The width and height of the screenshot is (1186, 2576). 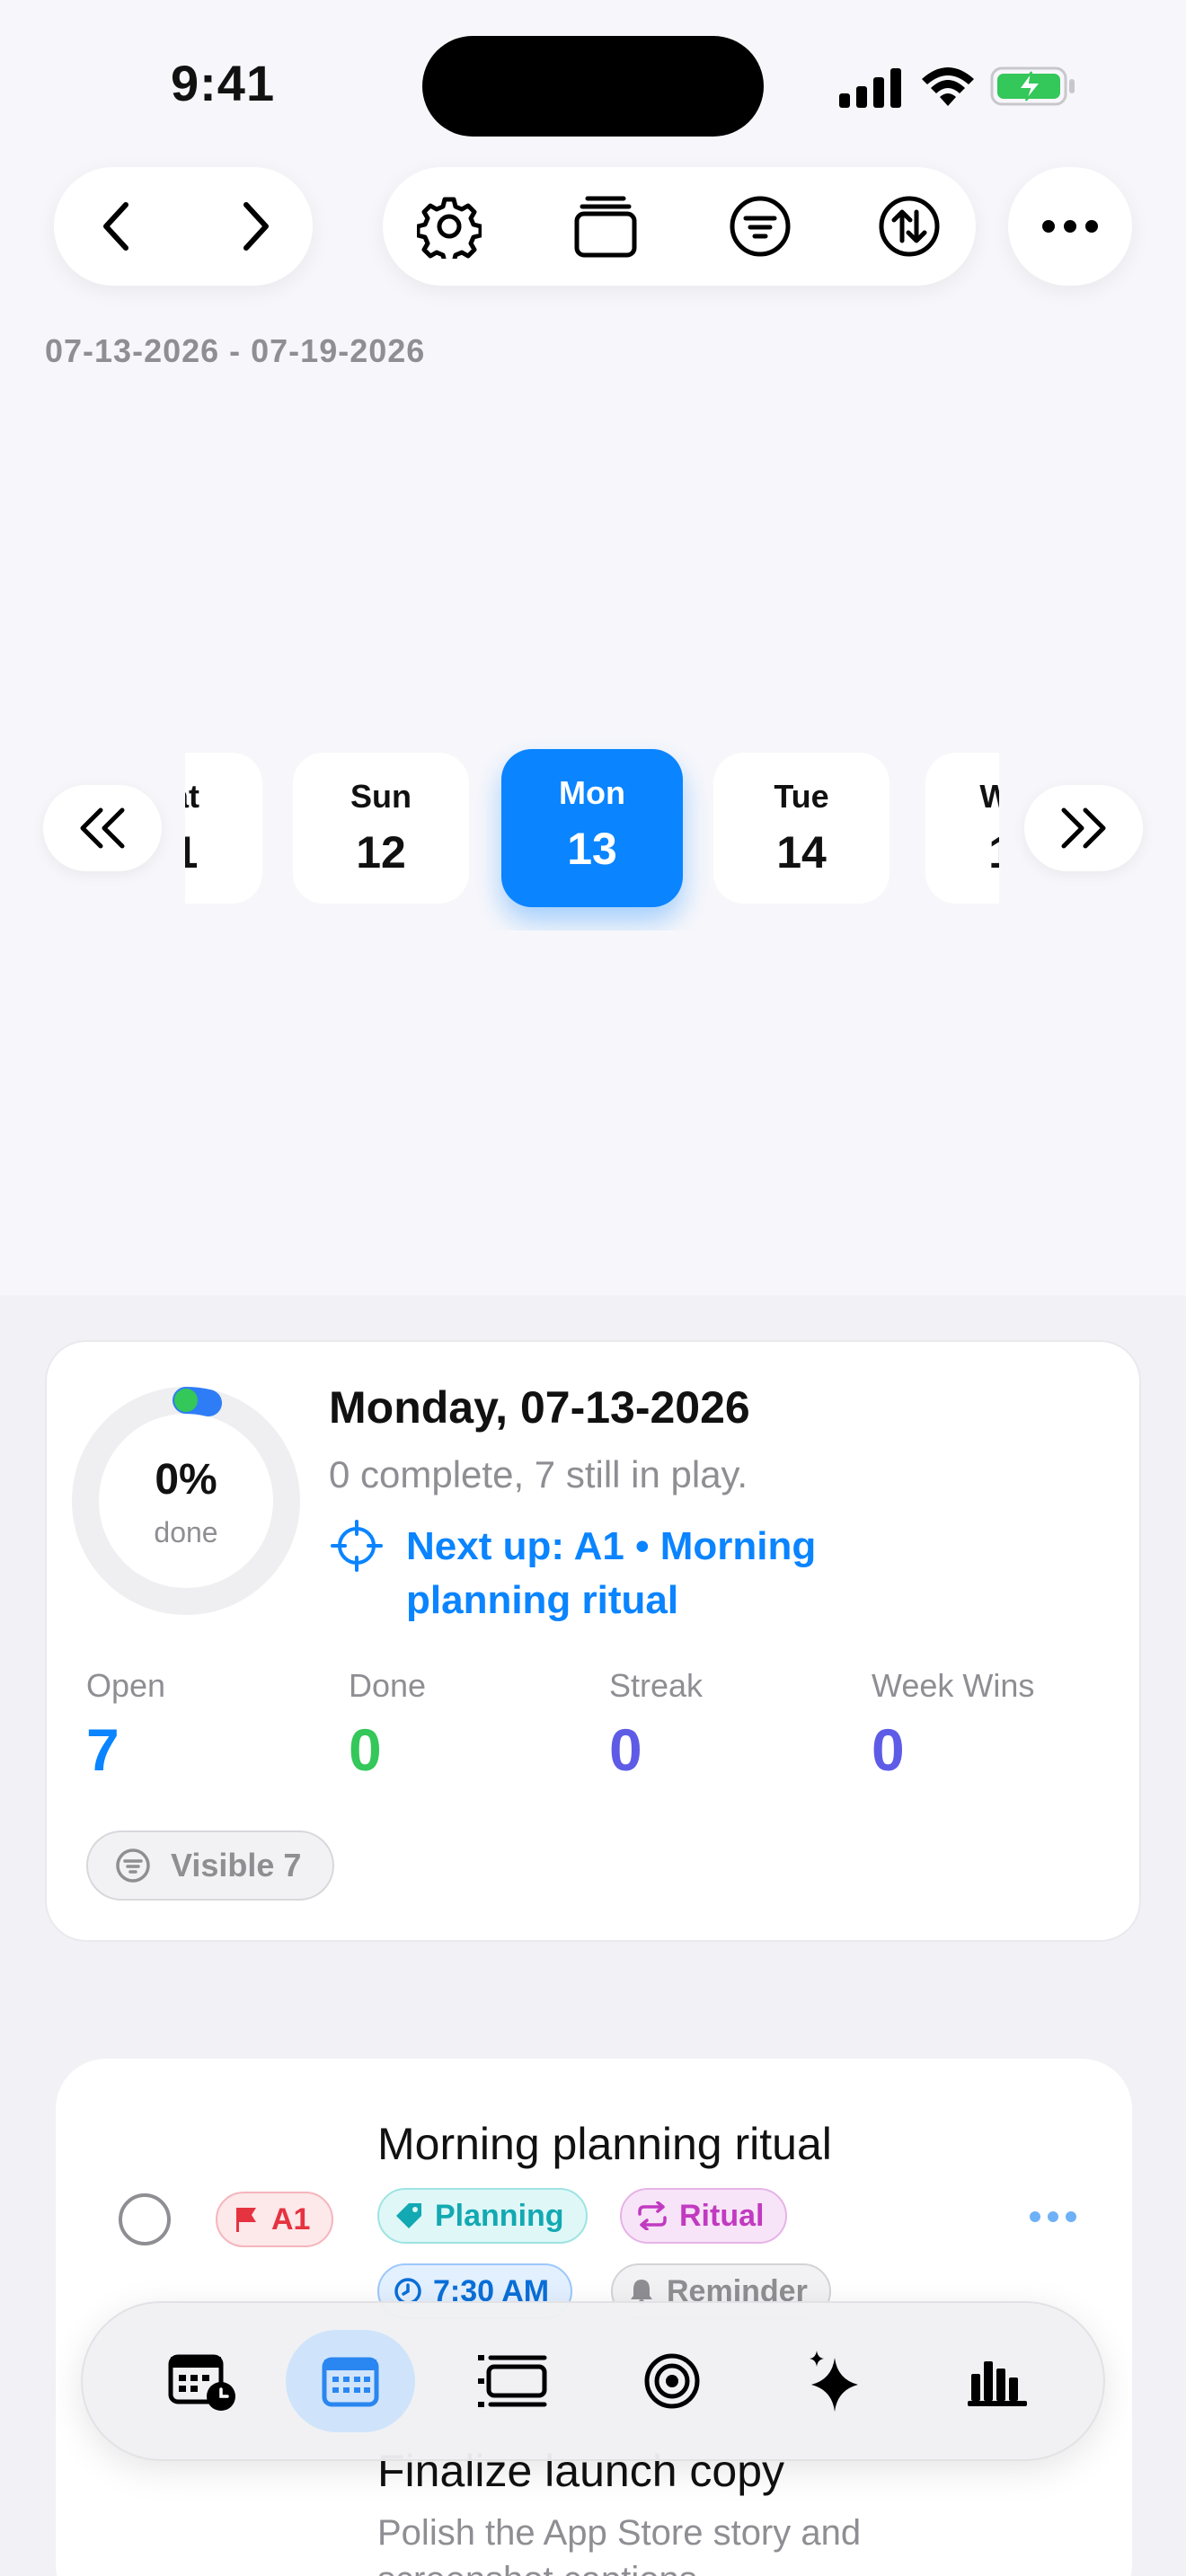 I want to click on jump-back-button, so click(x=102, y=828).